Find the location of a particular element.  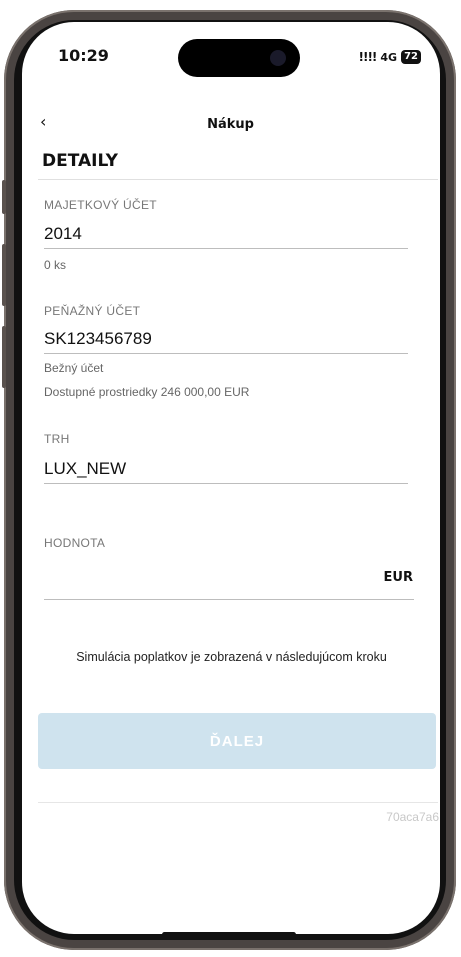

amount-label: HODNOTA is located at coordinates (75, 543).